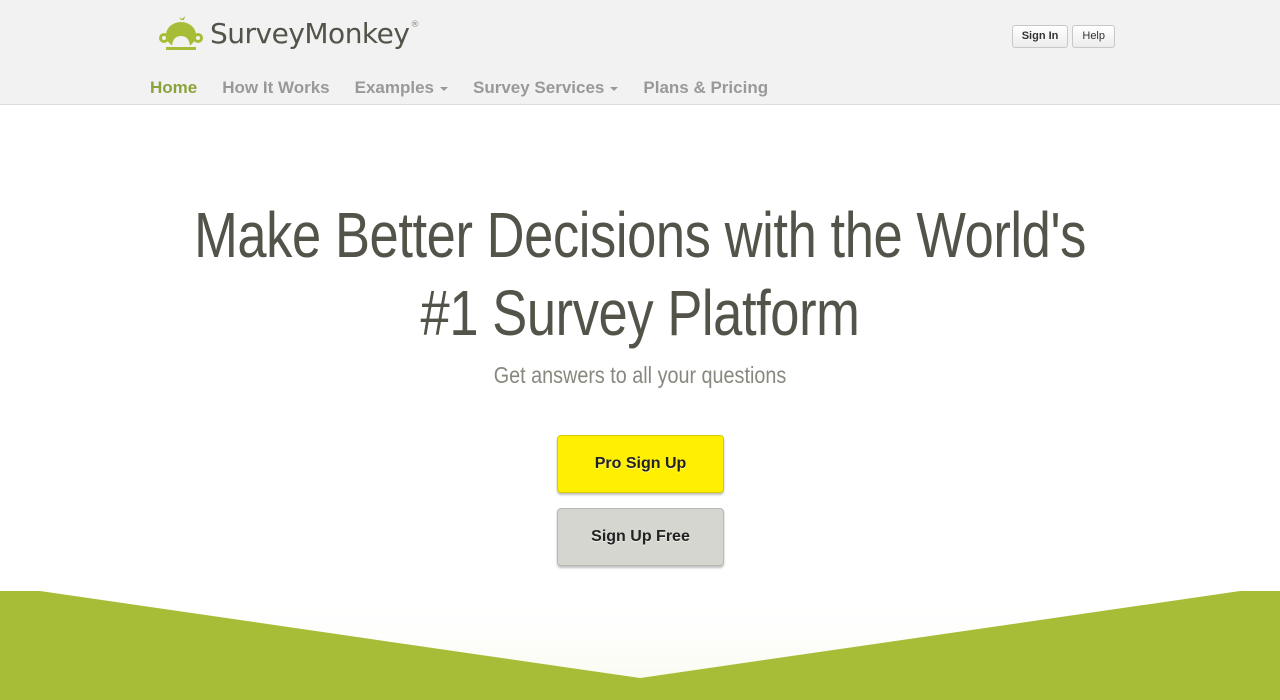 This screenshot has width=1280, height=700. Describe the element at coordinates (414, 24) in the screenshot. I see `registered-mark: ®` at that location.